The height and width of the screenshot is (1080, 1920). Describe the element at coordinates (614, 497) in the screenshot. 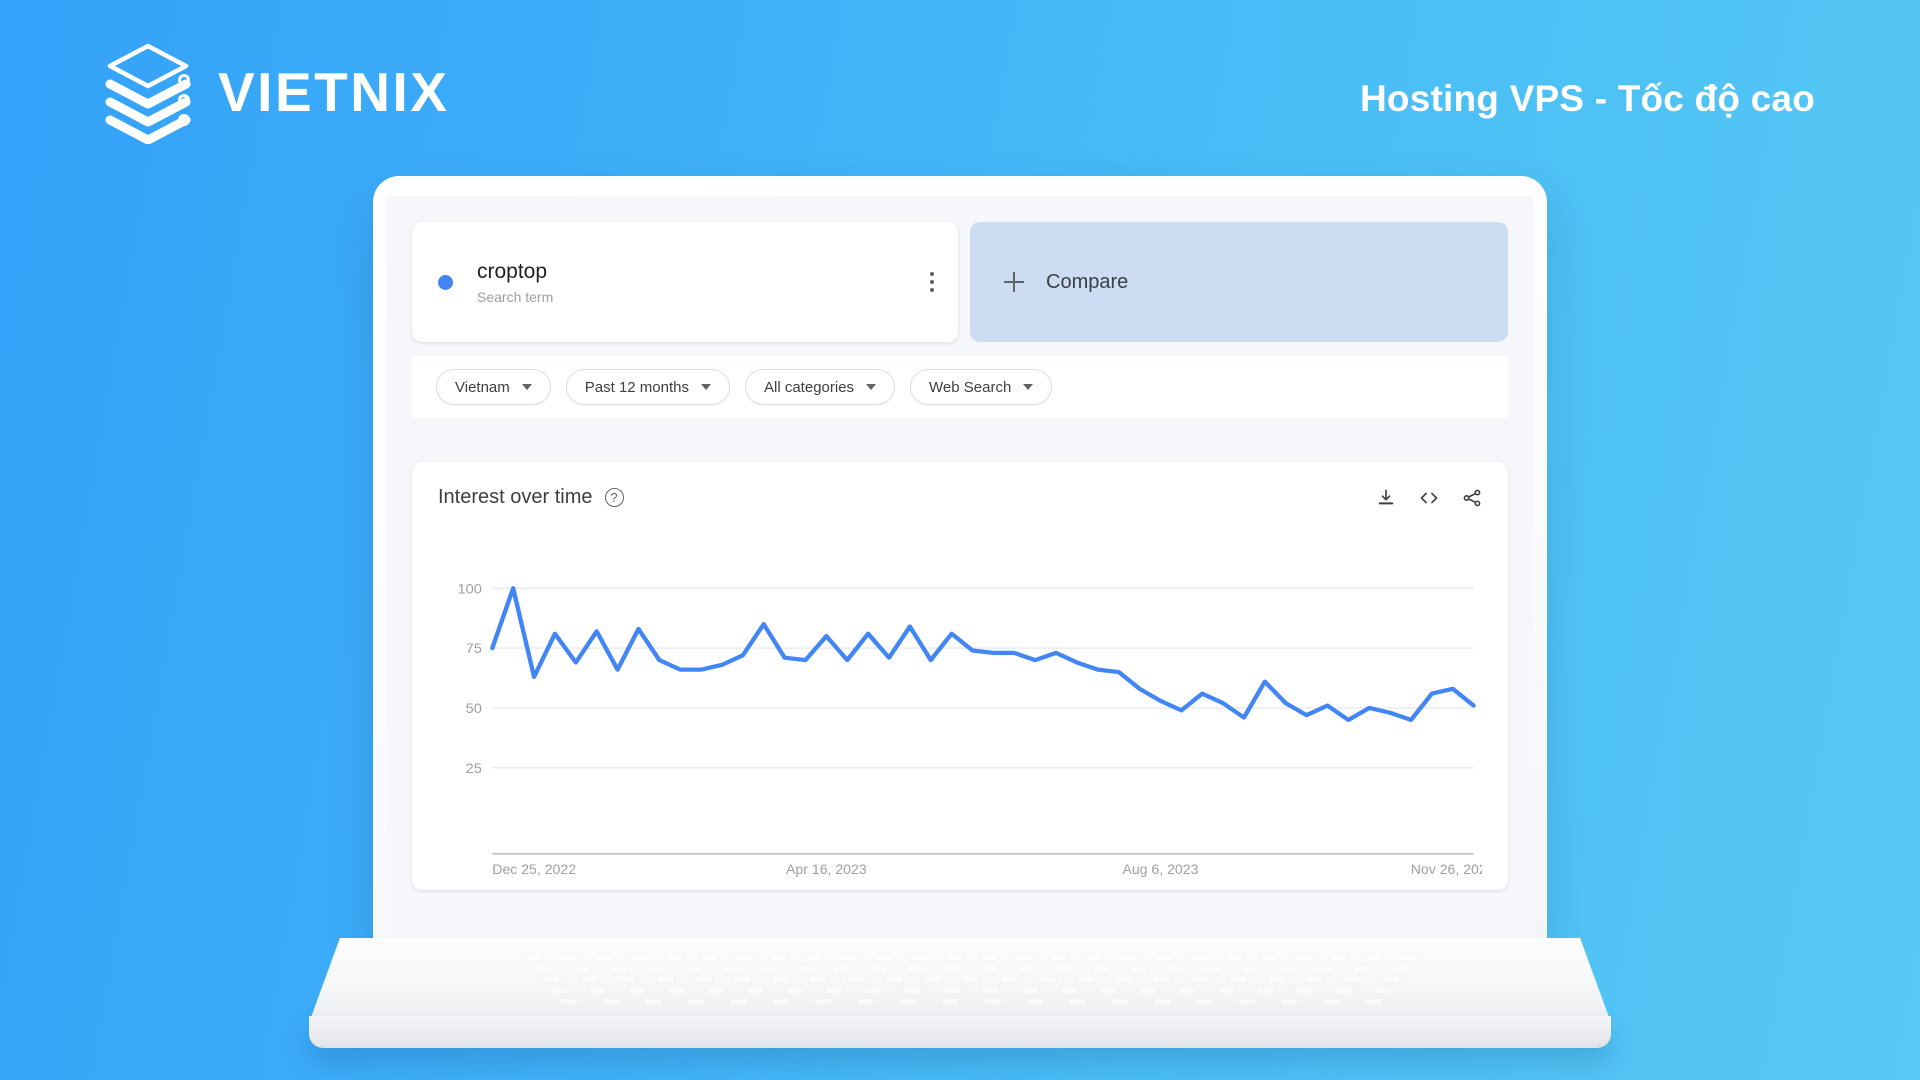

I see `question-mark-circle-icon: ?` at that location.